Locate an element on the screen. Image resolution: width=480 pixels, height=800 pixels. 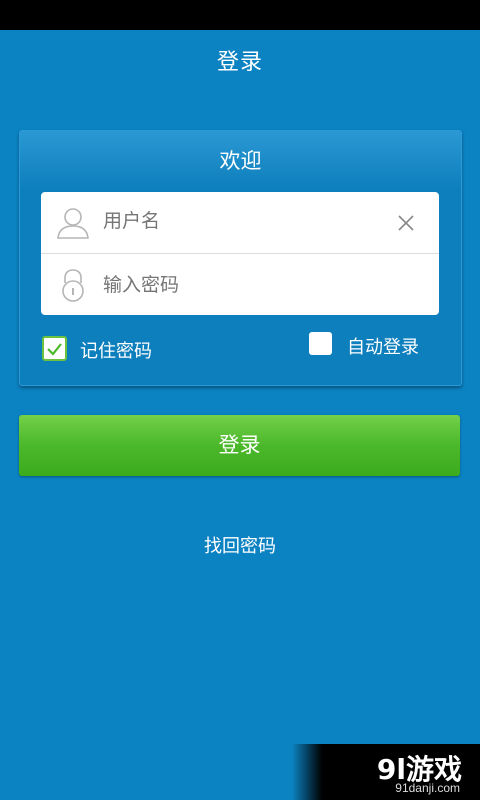
card-title: 欢迎 is located at coordinates (240, 161).